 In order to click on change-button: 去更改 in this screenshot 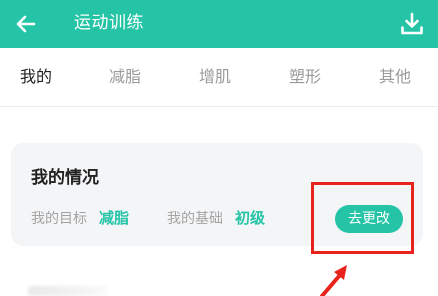, I will do `click(369, 219)`.